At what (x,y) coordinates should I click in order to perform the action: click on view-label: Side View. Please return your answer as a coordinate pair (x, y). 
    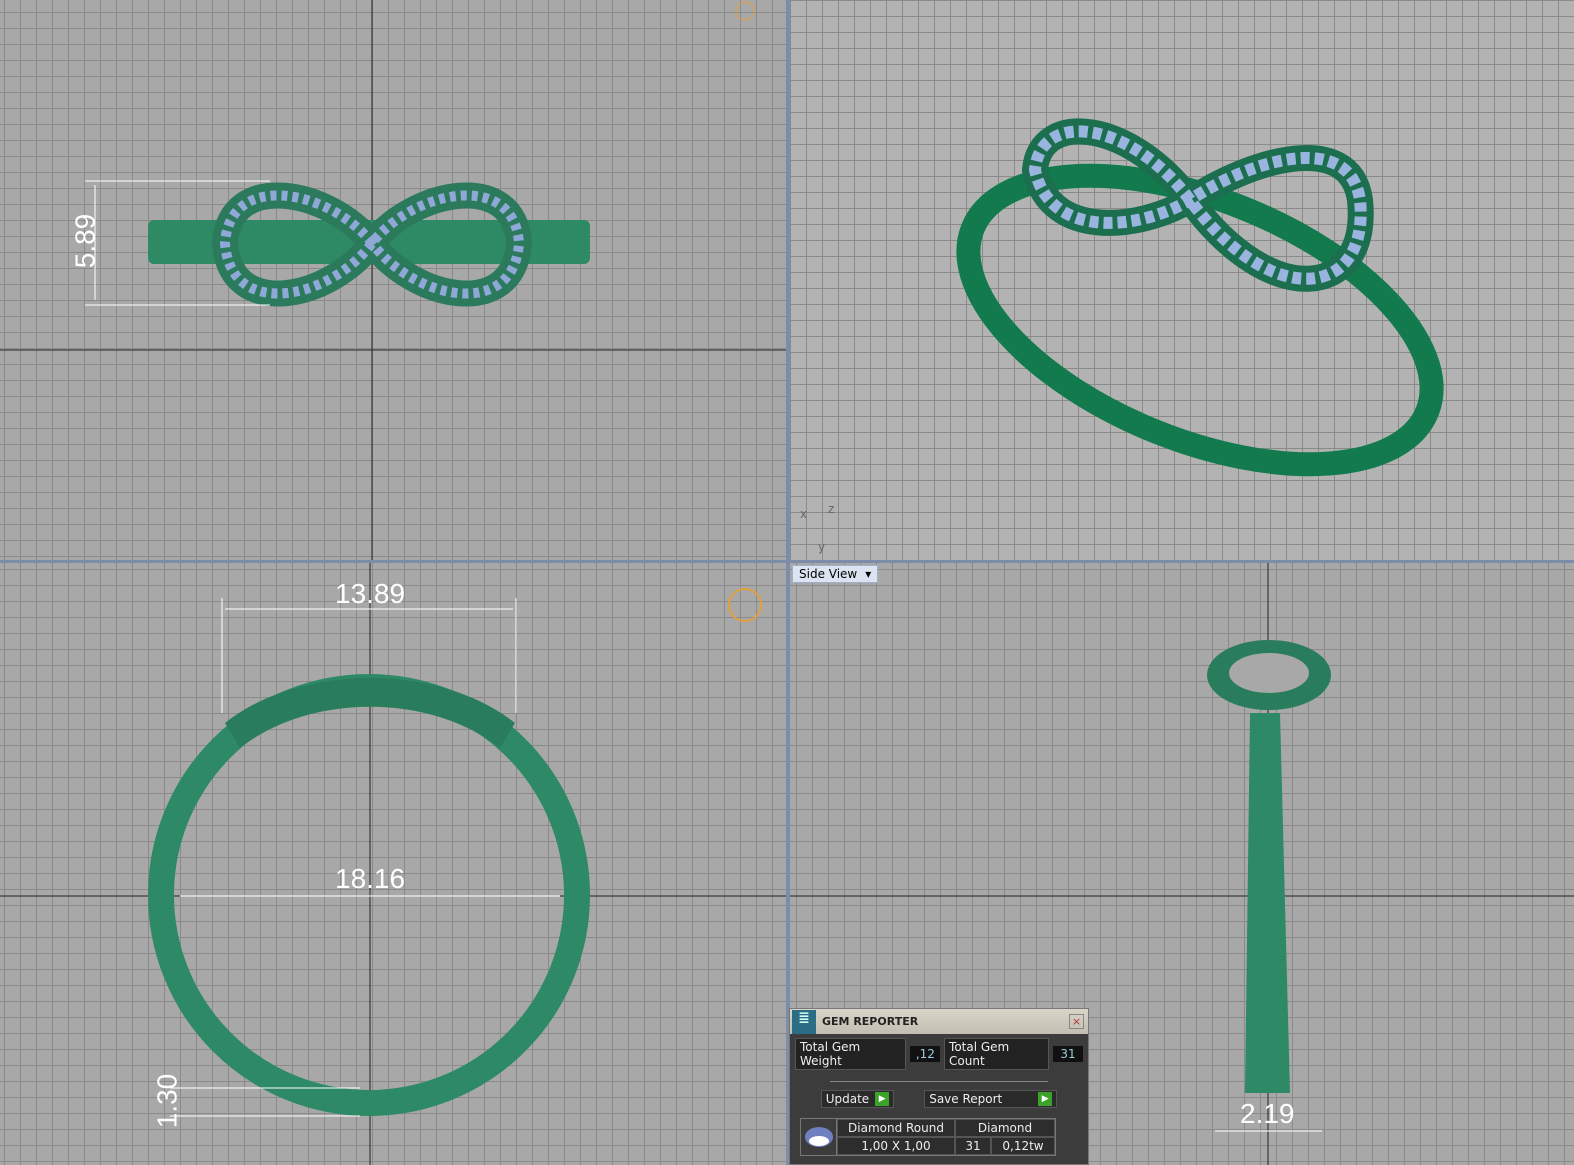
    Looking at the image, I should click on (828, 574).